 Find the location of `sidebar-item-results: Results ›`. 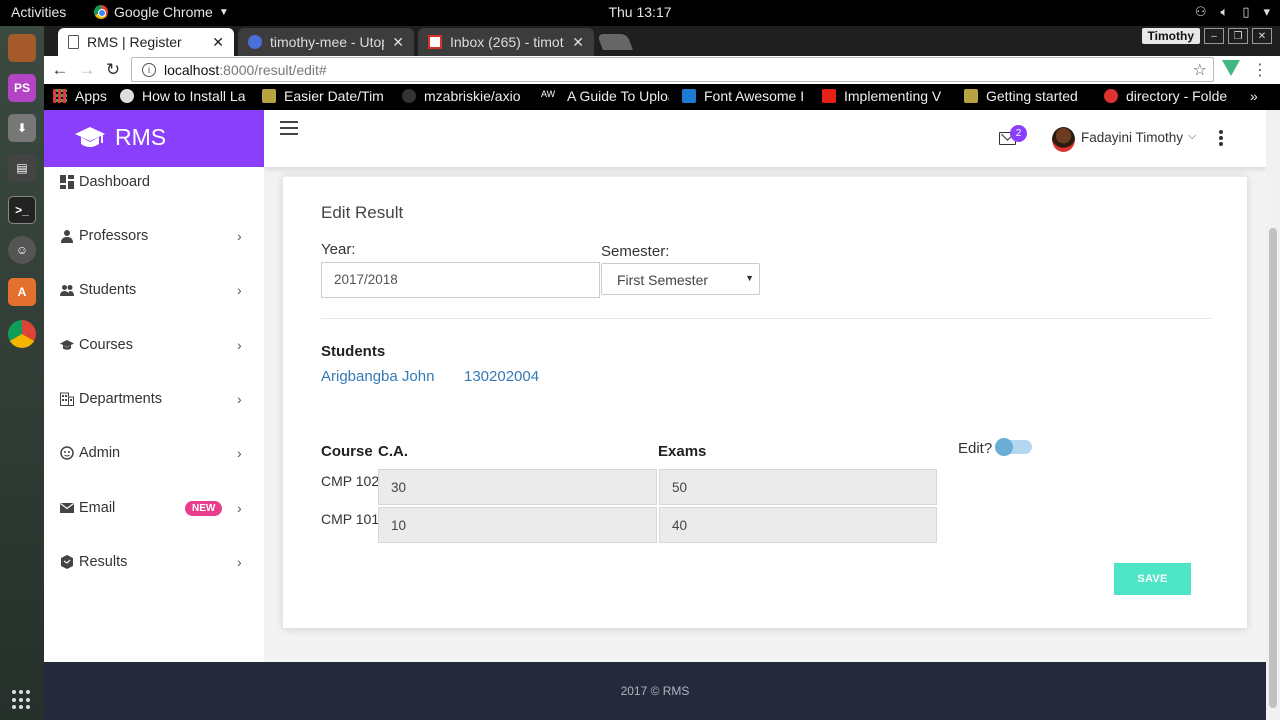

sidebar-item-results: Results › is located at coordinates (154, 562).